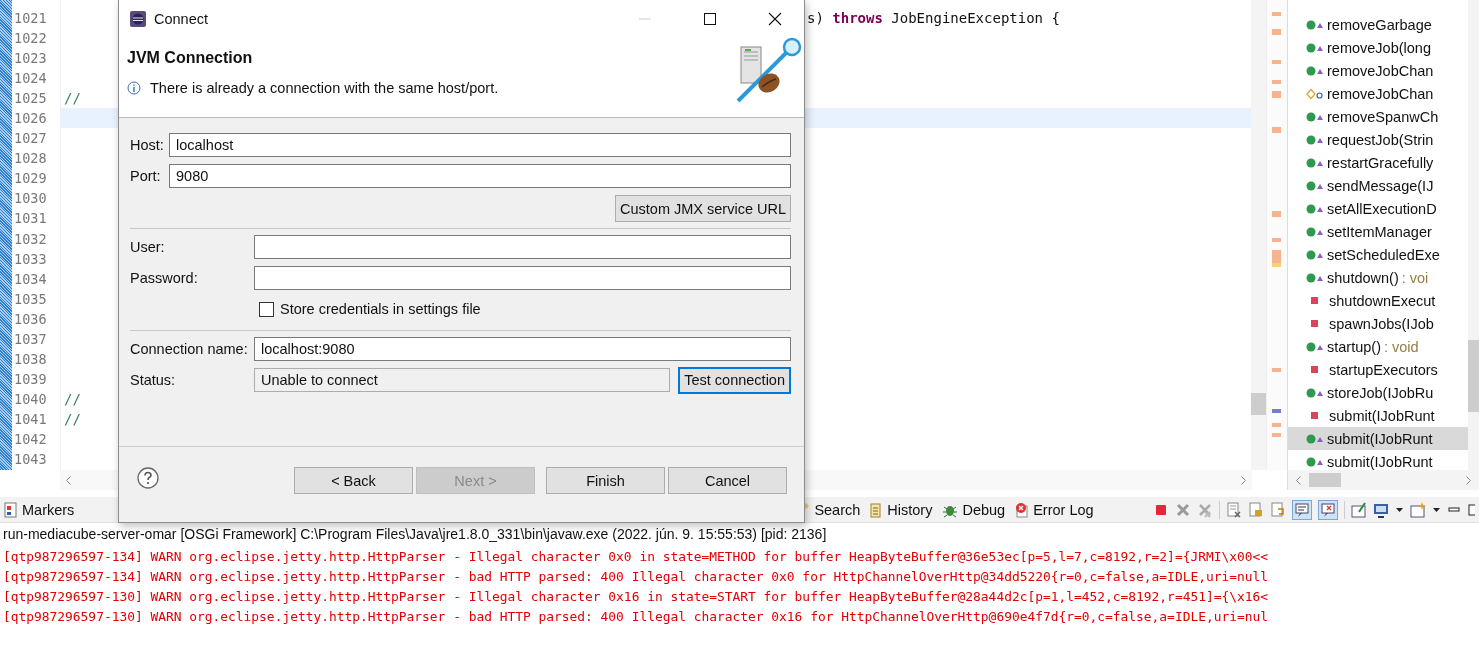 This screenshot has height=663, width=1479. What do you see at coordinates (148, 478) in the screenshot?
I see `help-icon` at bounding box center [148, 478].